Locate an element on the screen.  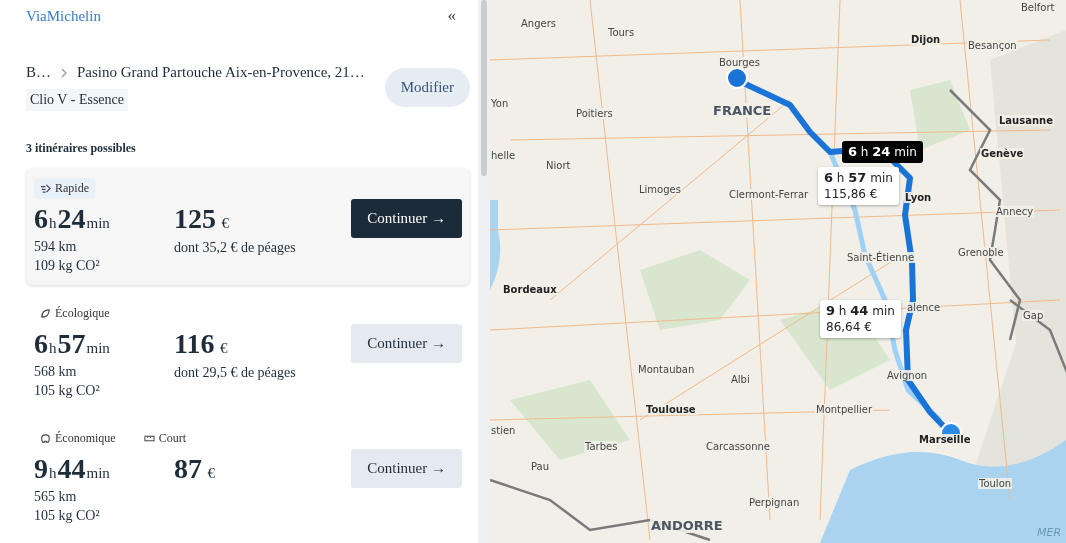
chevron-right-icon is located at coordinates (64, 72).